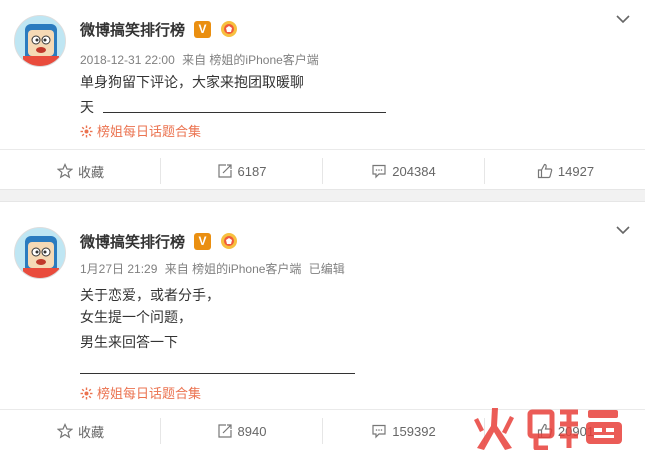  I want to click on post-text-line: 单身狗留下评论，大家来抱团取暖聊, so click(192, 82).